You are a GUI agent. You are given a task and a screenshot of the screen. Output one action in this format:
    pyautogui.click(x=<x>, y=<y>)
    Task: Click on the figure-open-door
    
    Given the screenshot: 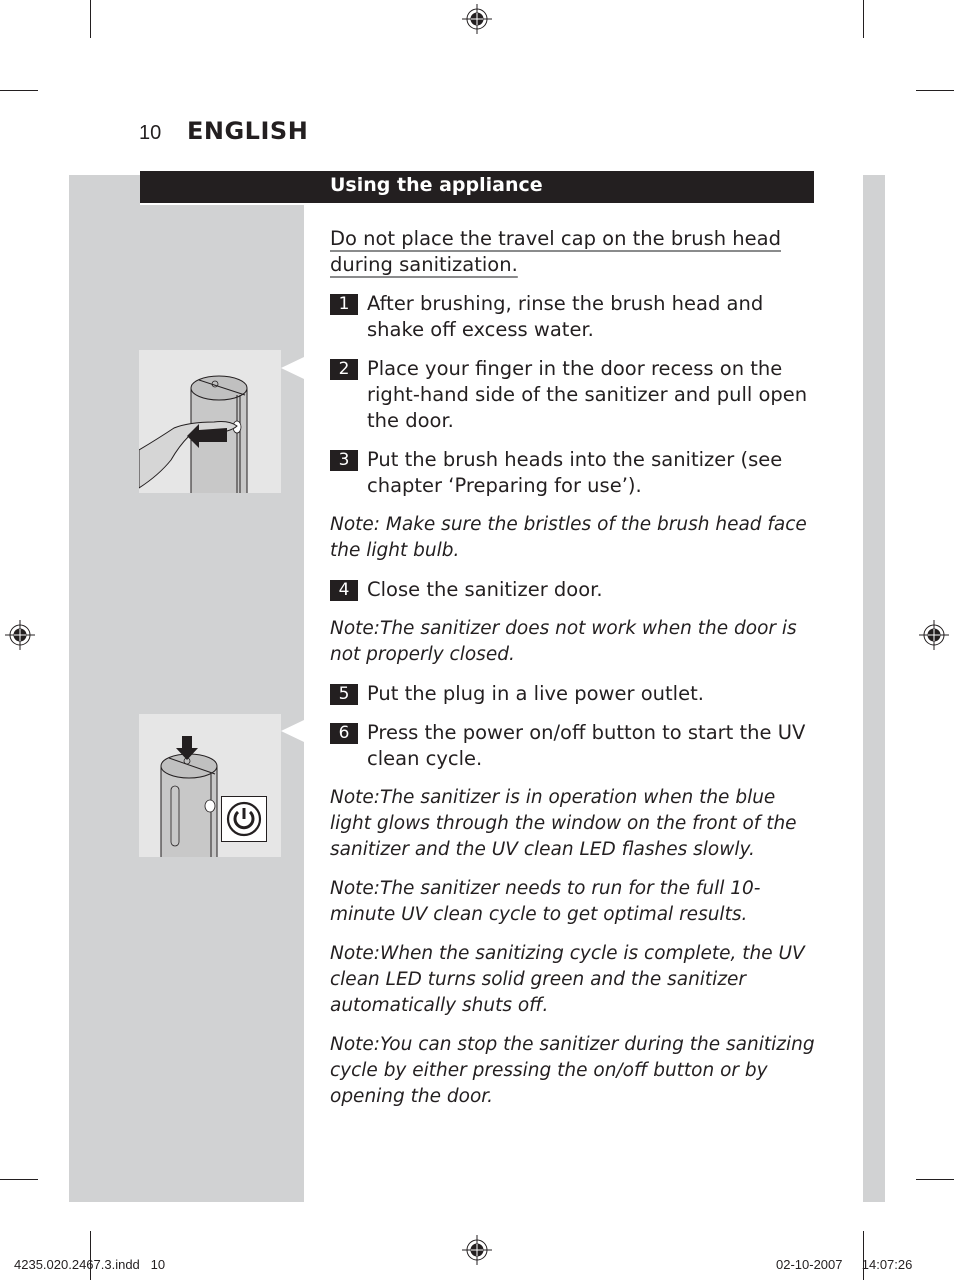 What is the action you would take?
    pyautogui.click(x=210, y=421)
    